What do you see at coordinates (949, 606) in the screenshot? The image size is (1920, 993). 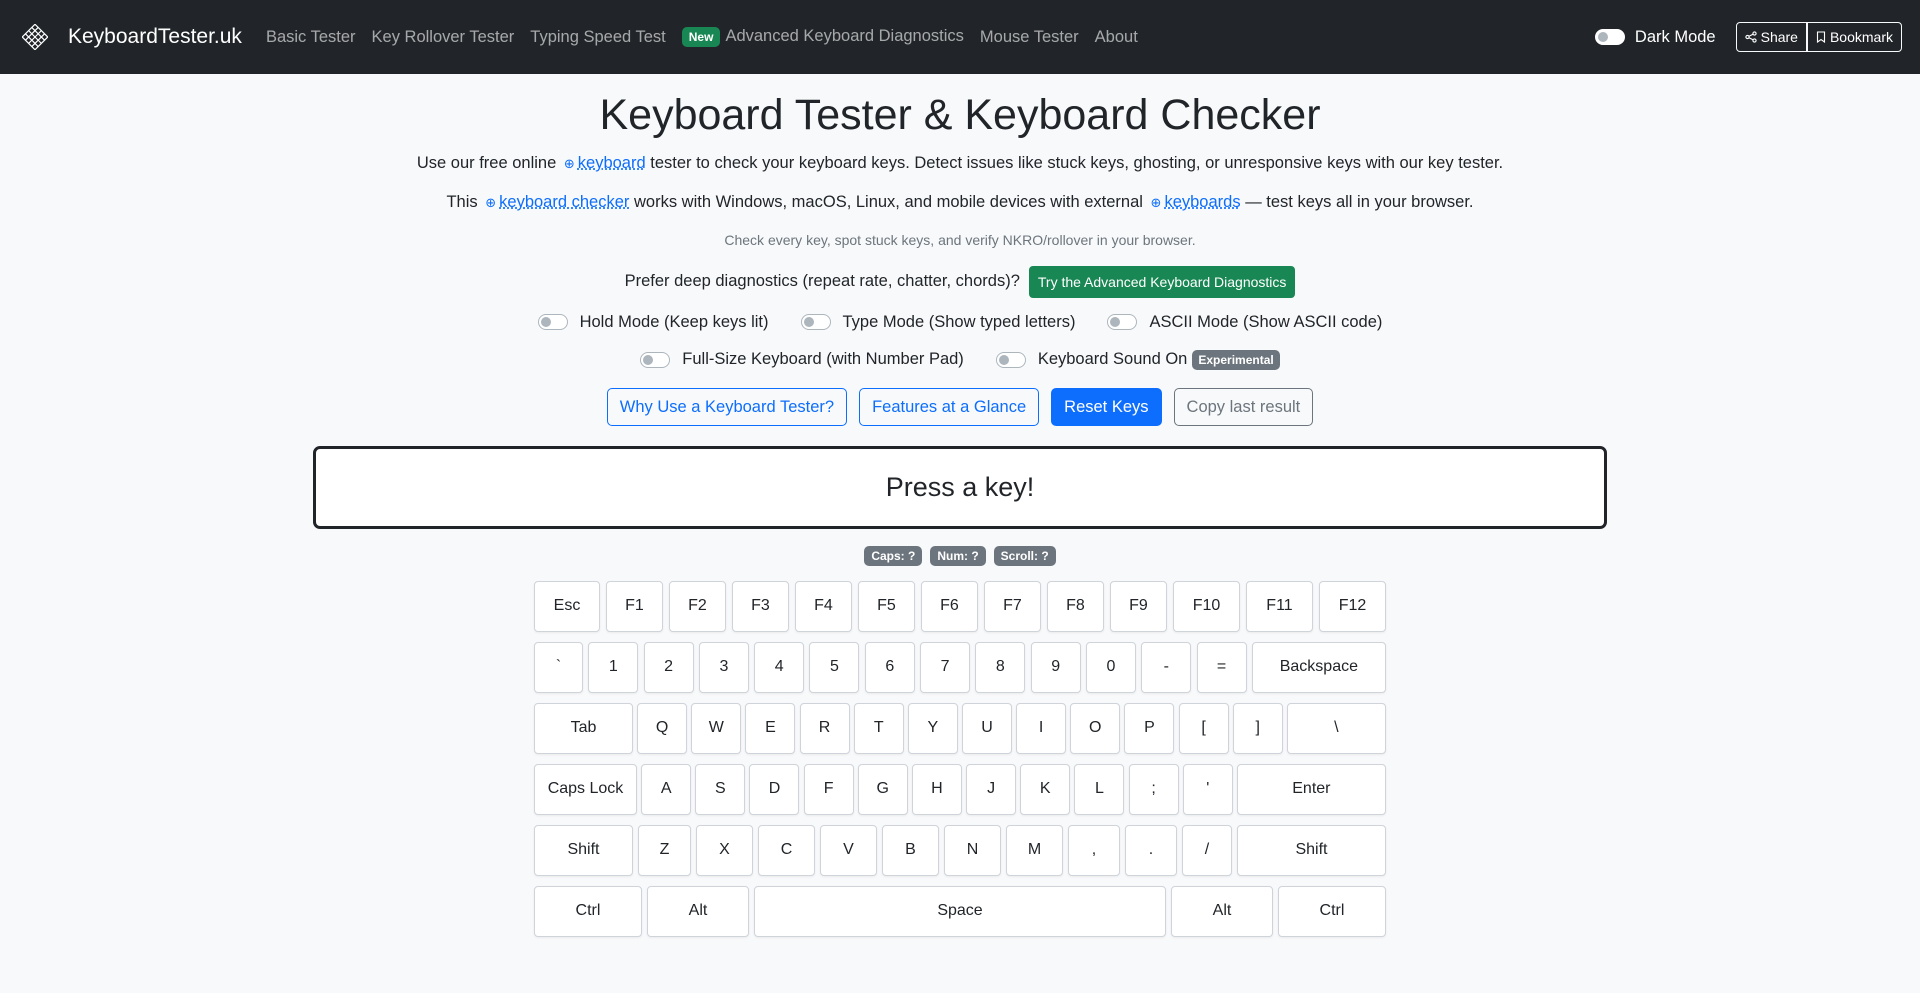 I see `key-f6: F6` at bounding box center [949, 606].